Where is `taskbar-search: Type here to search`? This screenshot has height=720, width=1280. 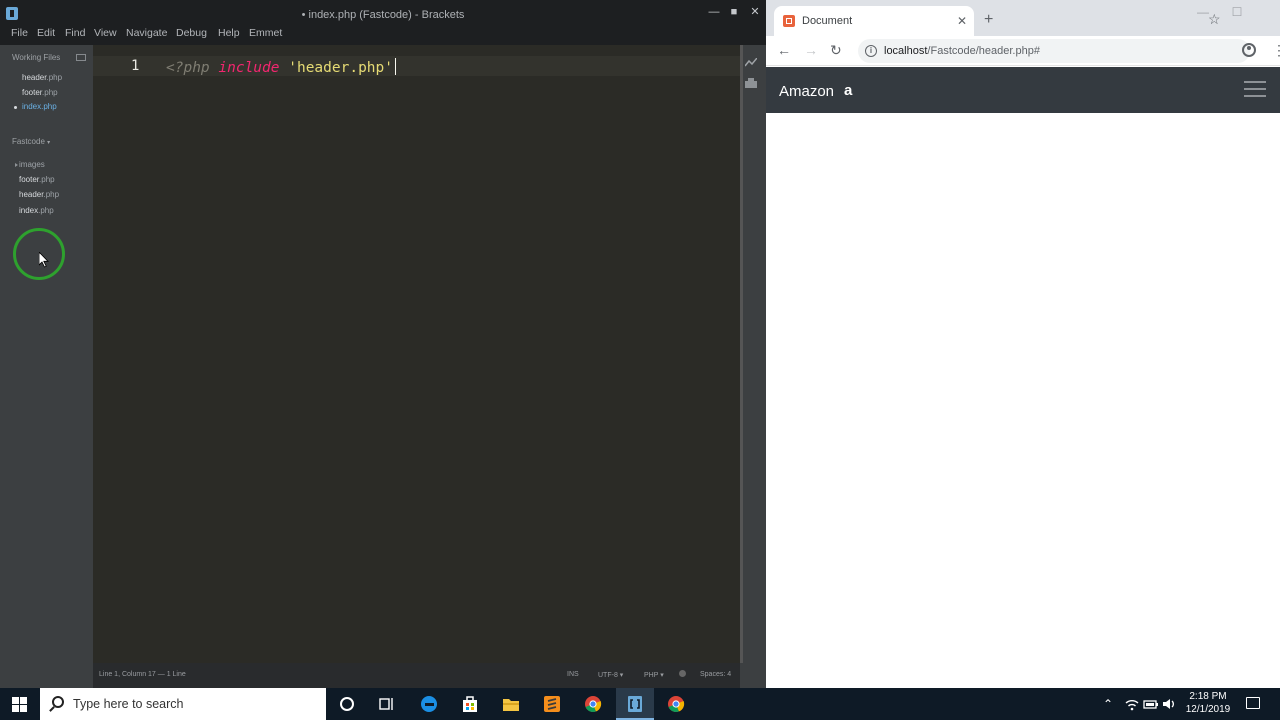 taskbar-search: Type here to search is located at coordinates (183, 704).